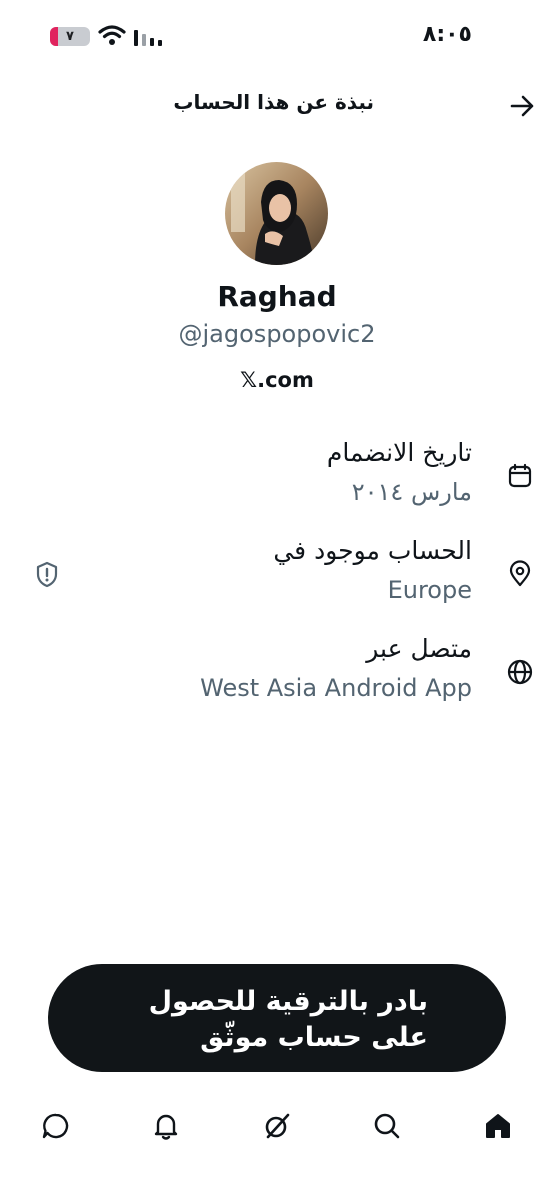 The width and height of the screenshot is (554, 1200). I want to click on page-title: نبذة عن هذا الحساب, so click(273, 102).